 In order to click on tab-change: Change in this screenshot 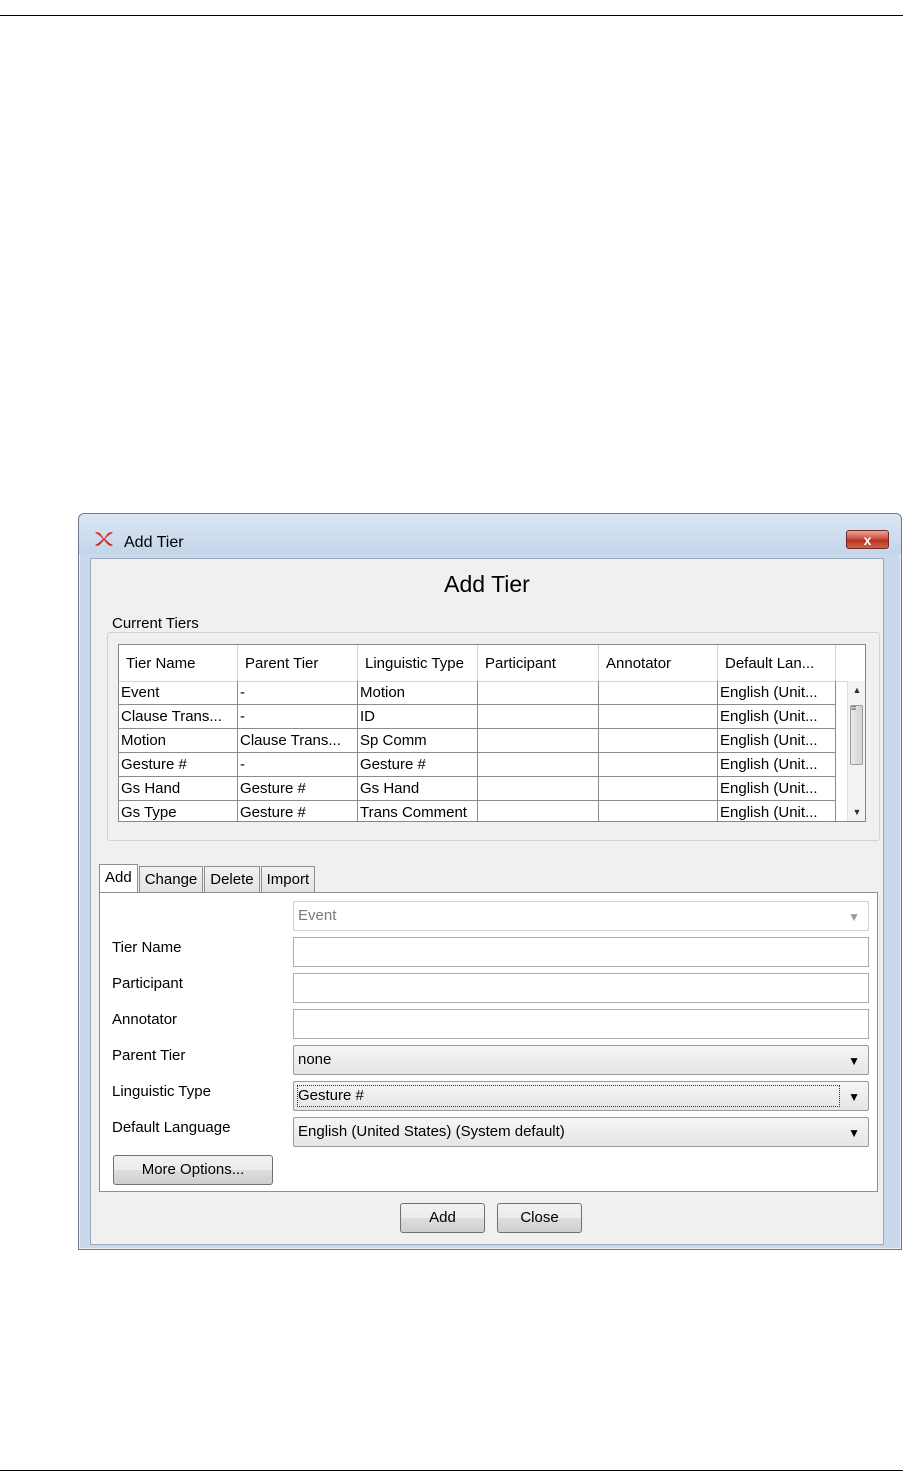, I will do `click(171, 879)`.